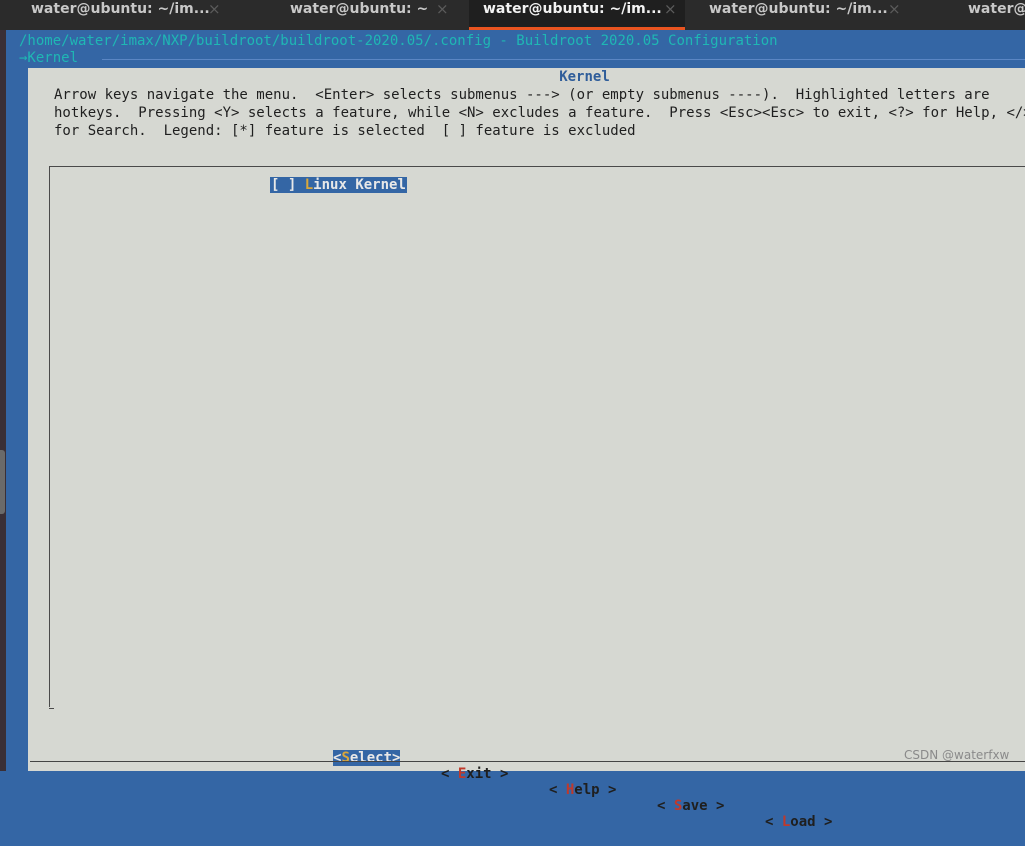 Image resolution: width=1025 pixels, height=846 pixels. What do you see at coordinates (309, 185) in the screenshot?
I see `hotkey-letter: L` at bounding box center [309, 185].